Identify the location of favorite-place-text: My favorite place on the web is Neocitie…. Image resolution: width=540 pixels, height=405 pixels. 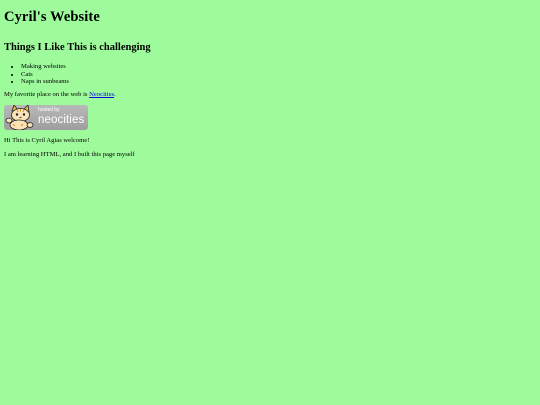
(270, 95).